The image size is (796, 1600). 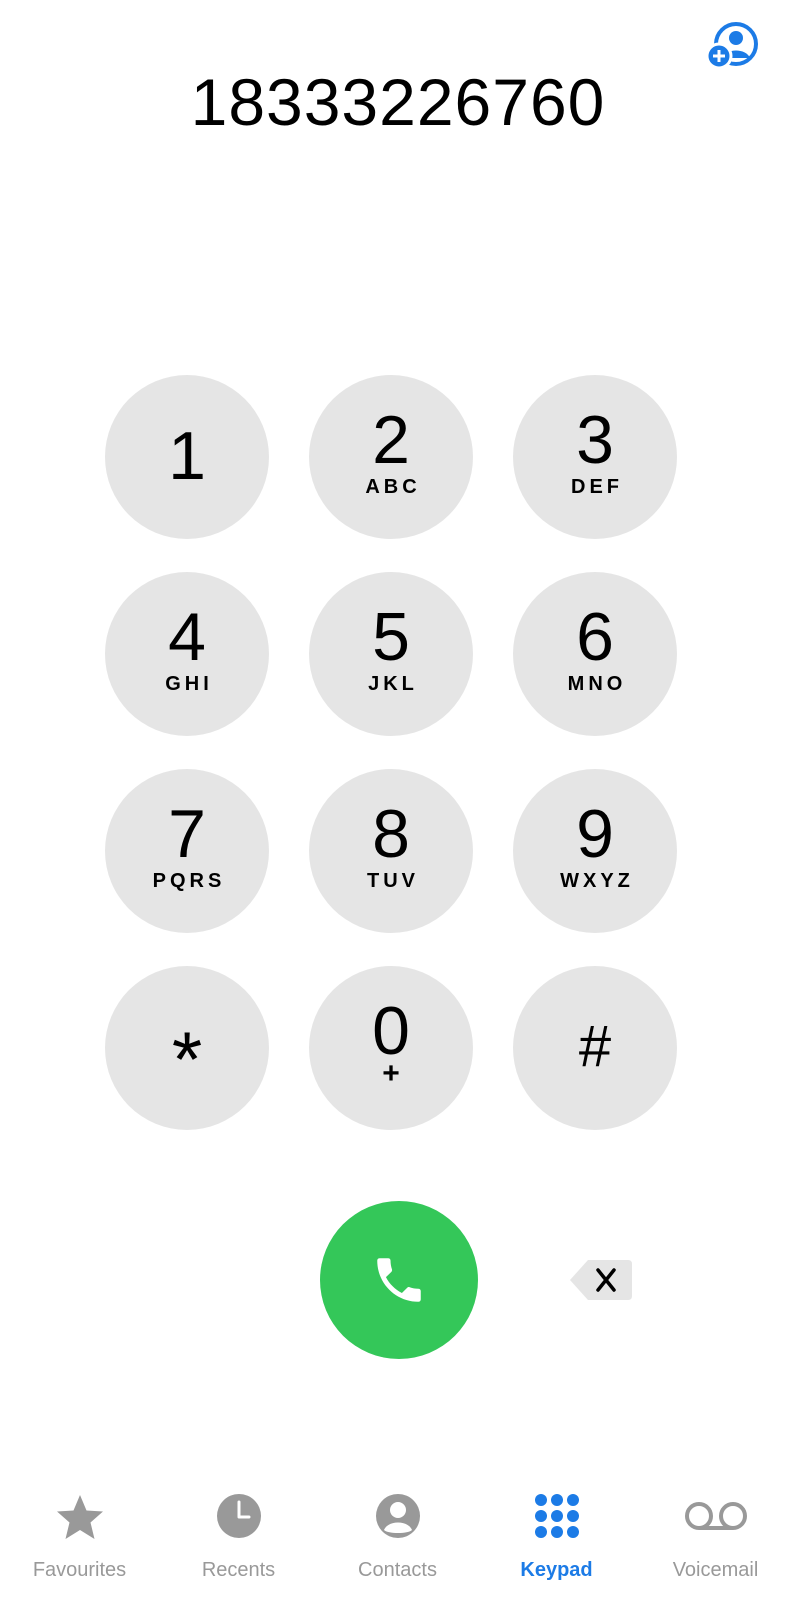 I want to click on key-hash: #, so click(x=595, y=1048).